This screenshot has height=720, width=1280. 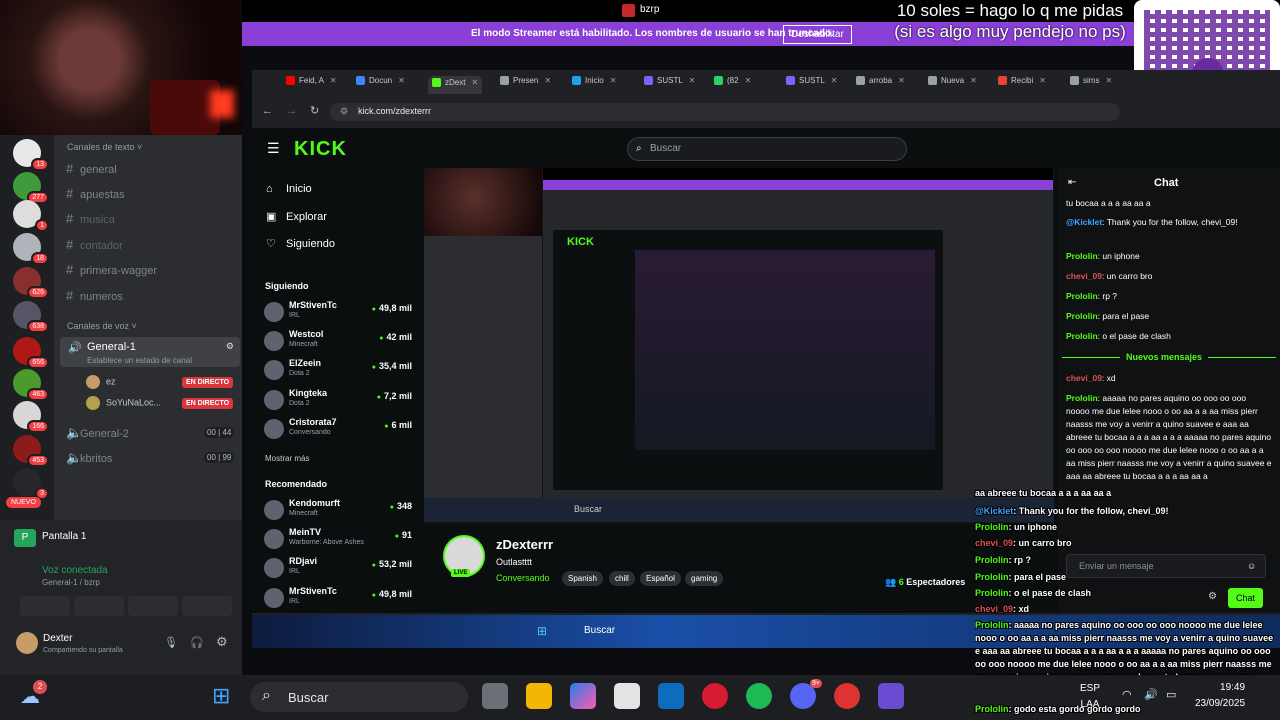 I want to click on channel-settings-icon: ⚙, so click(x=230, y=346).